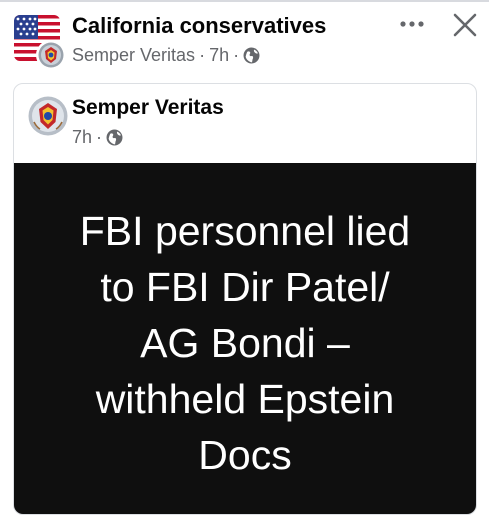  I want to click on image-text-line: to FBI Dir Patel/, so click(245, 287).